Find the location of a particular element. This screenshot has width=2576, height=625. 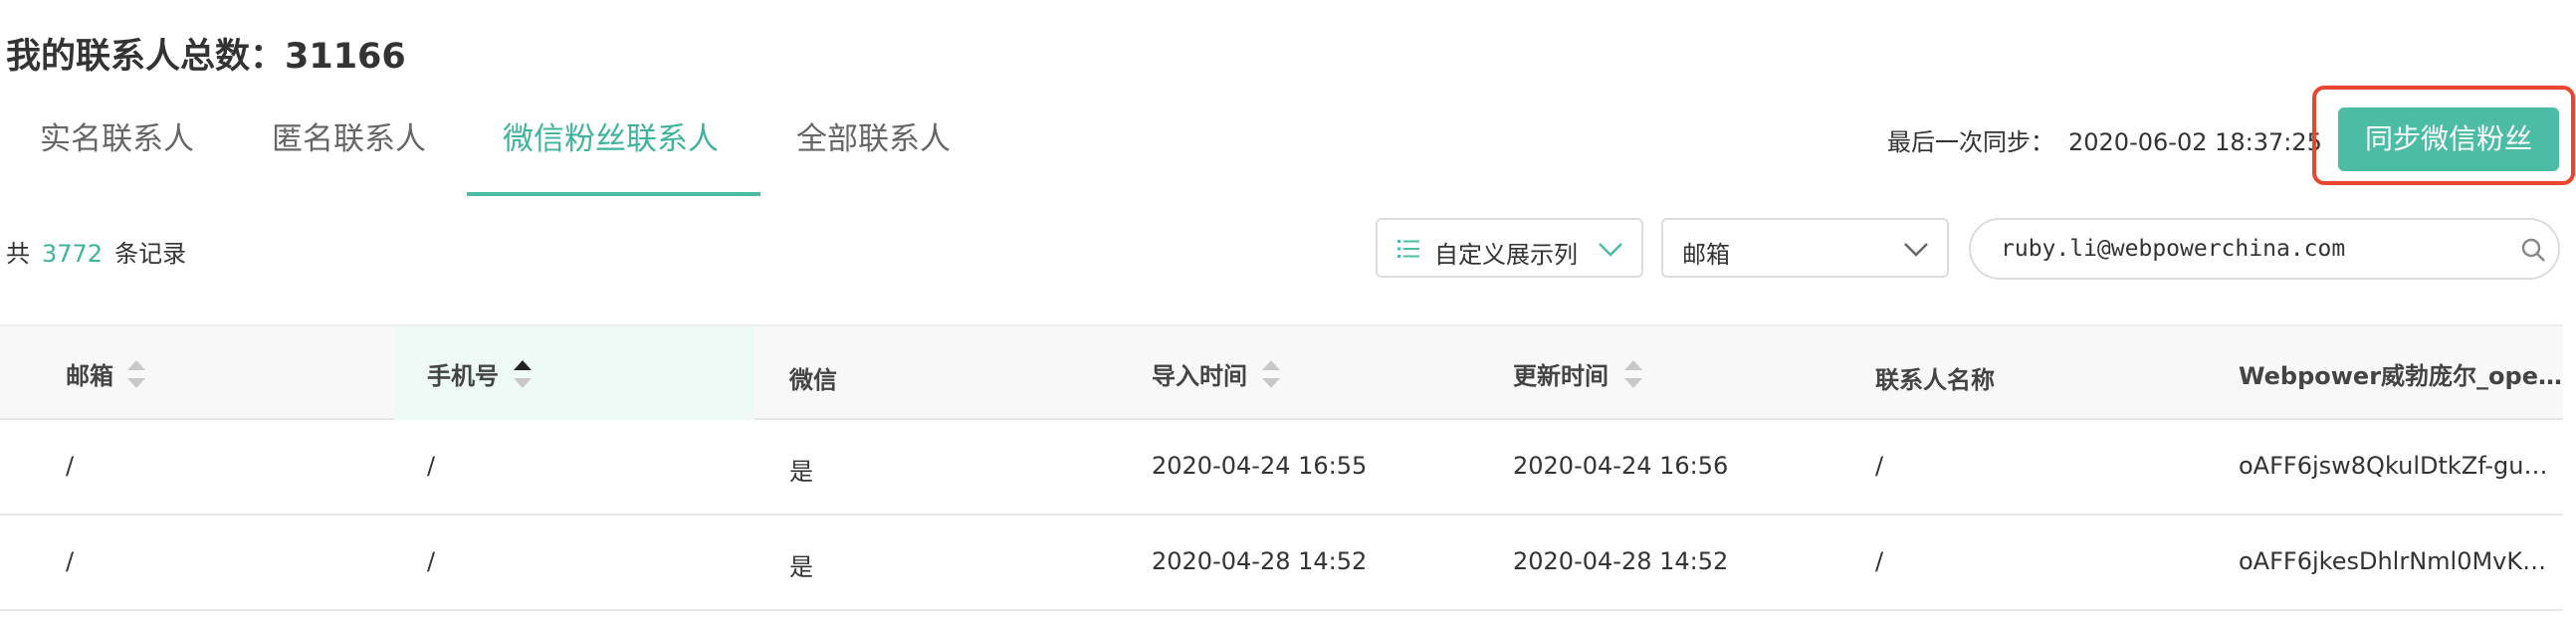

page-title: 我的联系人总数：31166 is located at coordinates (206, 57).